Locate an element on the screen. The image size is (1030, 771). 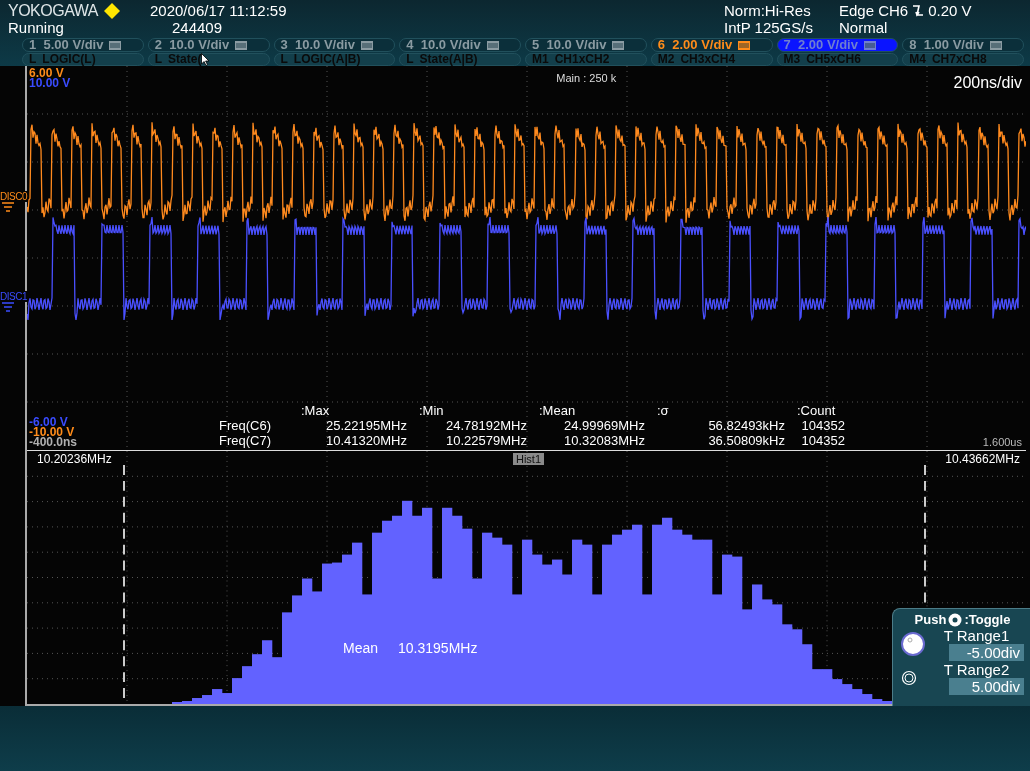
table-cell-text: 56.82493kHz is located at coordinates (746, 425).